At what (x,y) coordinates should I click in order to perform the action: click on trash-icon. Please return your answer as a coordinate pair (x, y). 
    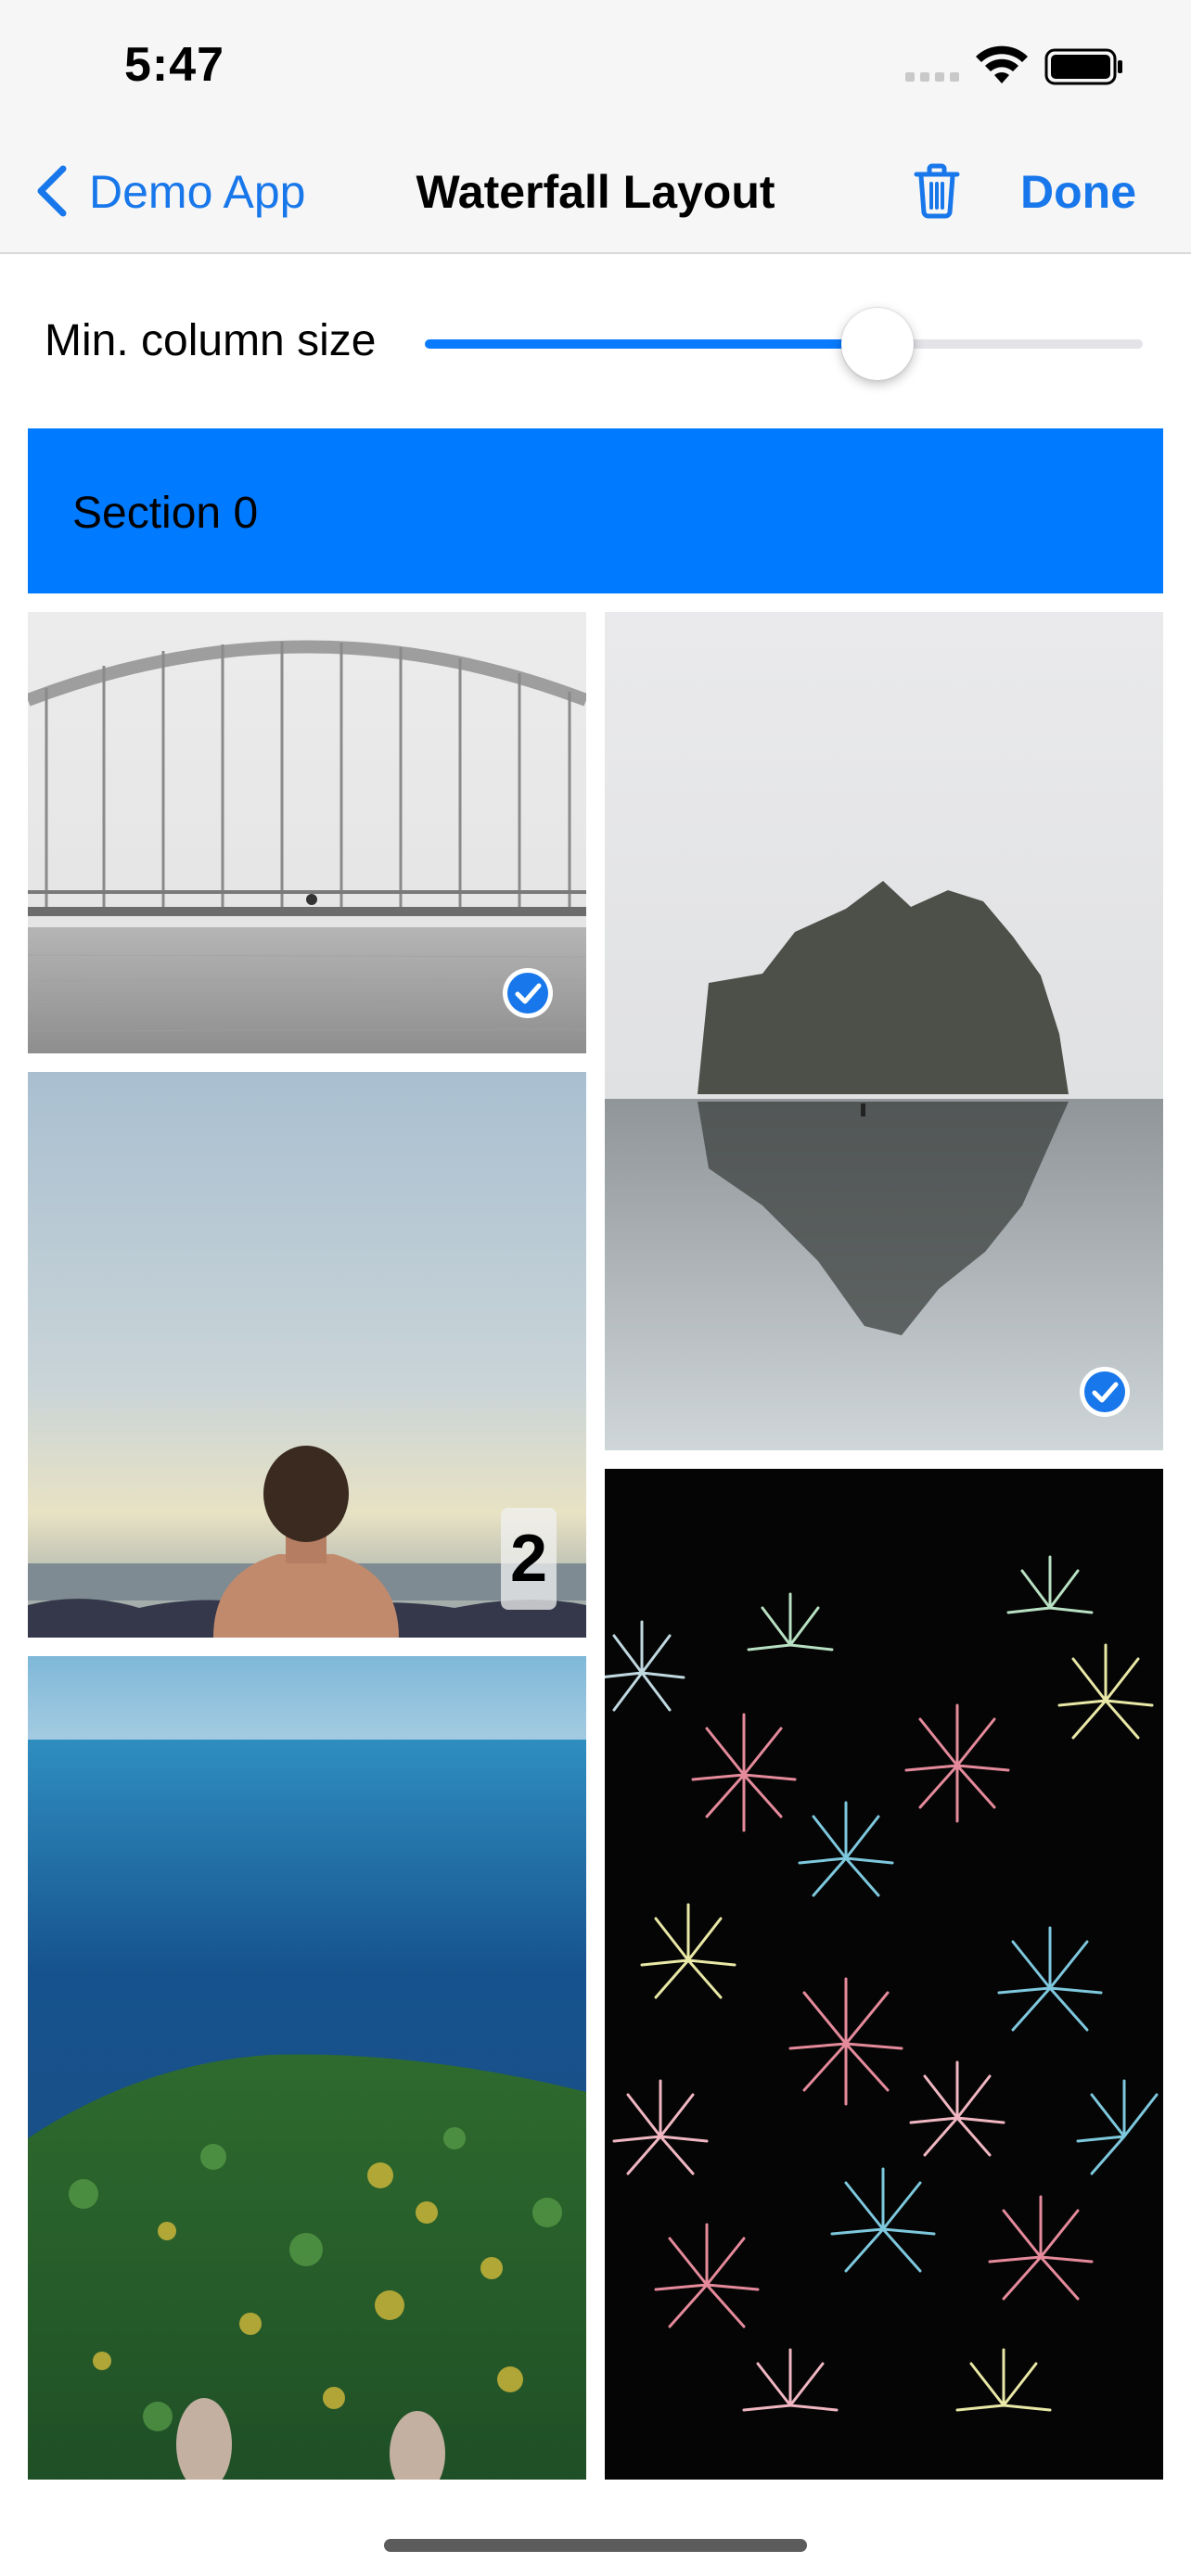
    Looking at the image, I should click on (937, 191).